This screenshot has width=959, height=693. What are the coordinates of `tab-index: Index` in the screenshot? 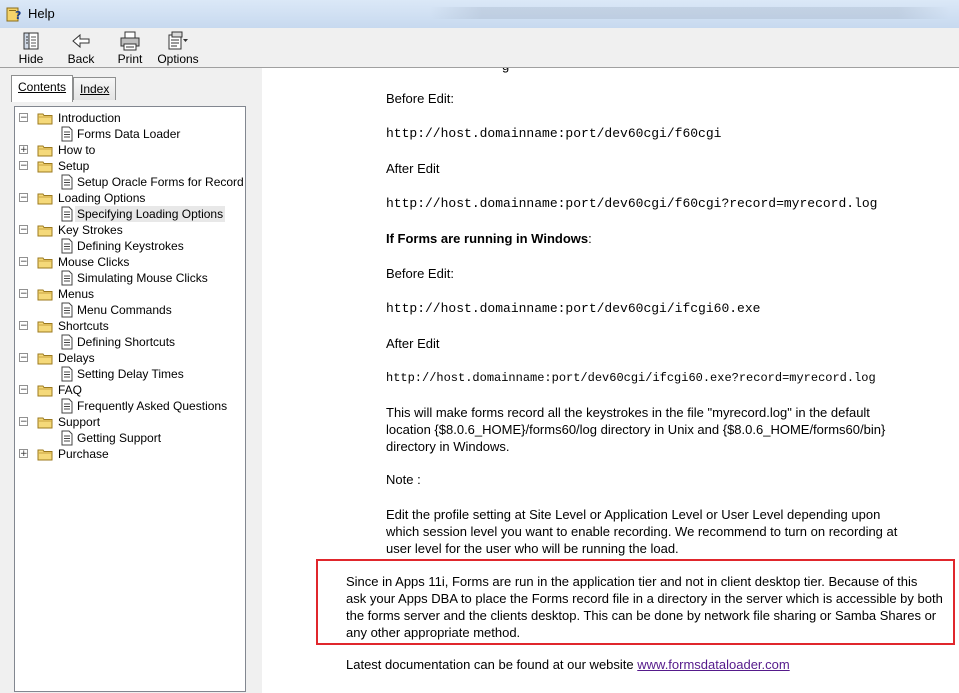 It's located at (95, 88).